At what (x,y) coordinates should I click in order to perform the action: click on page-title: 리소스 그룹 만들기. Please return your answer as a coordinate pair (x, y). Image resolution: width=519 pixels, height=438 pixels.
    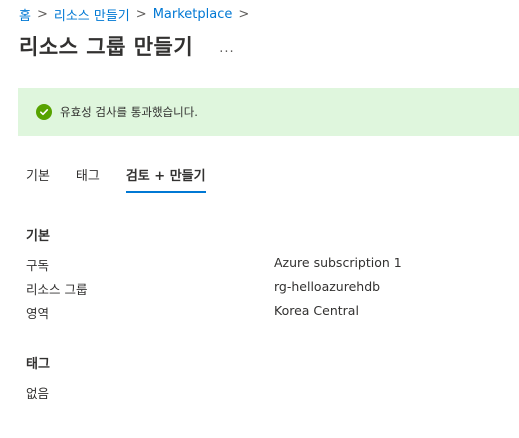
    Looking at the image, I should click on (106, 47).